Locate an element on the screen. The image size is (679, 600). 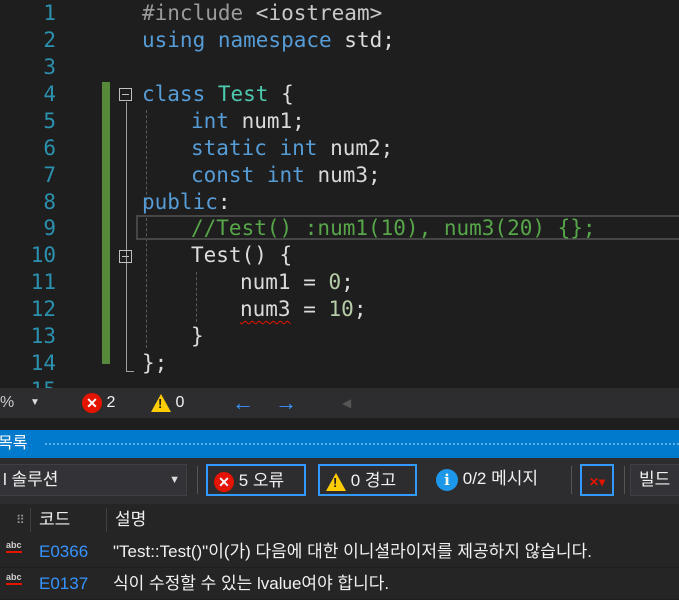
error-description: 식이 수정할 수 있는 lvalue여야 합니다. is located at coordinates (251, 583).